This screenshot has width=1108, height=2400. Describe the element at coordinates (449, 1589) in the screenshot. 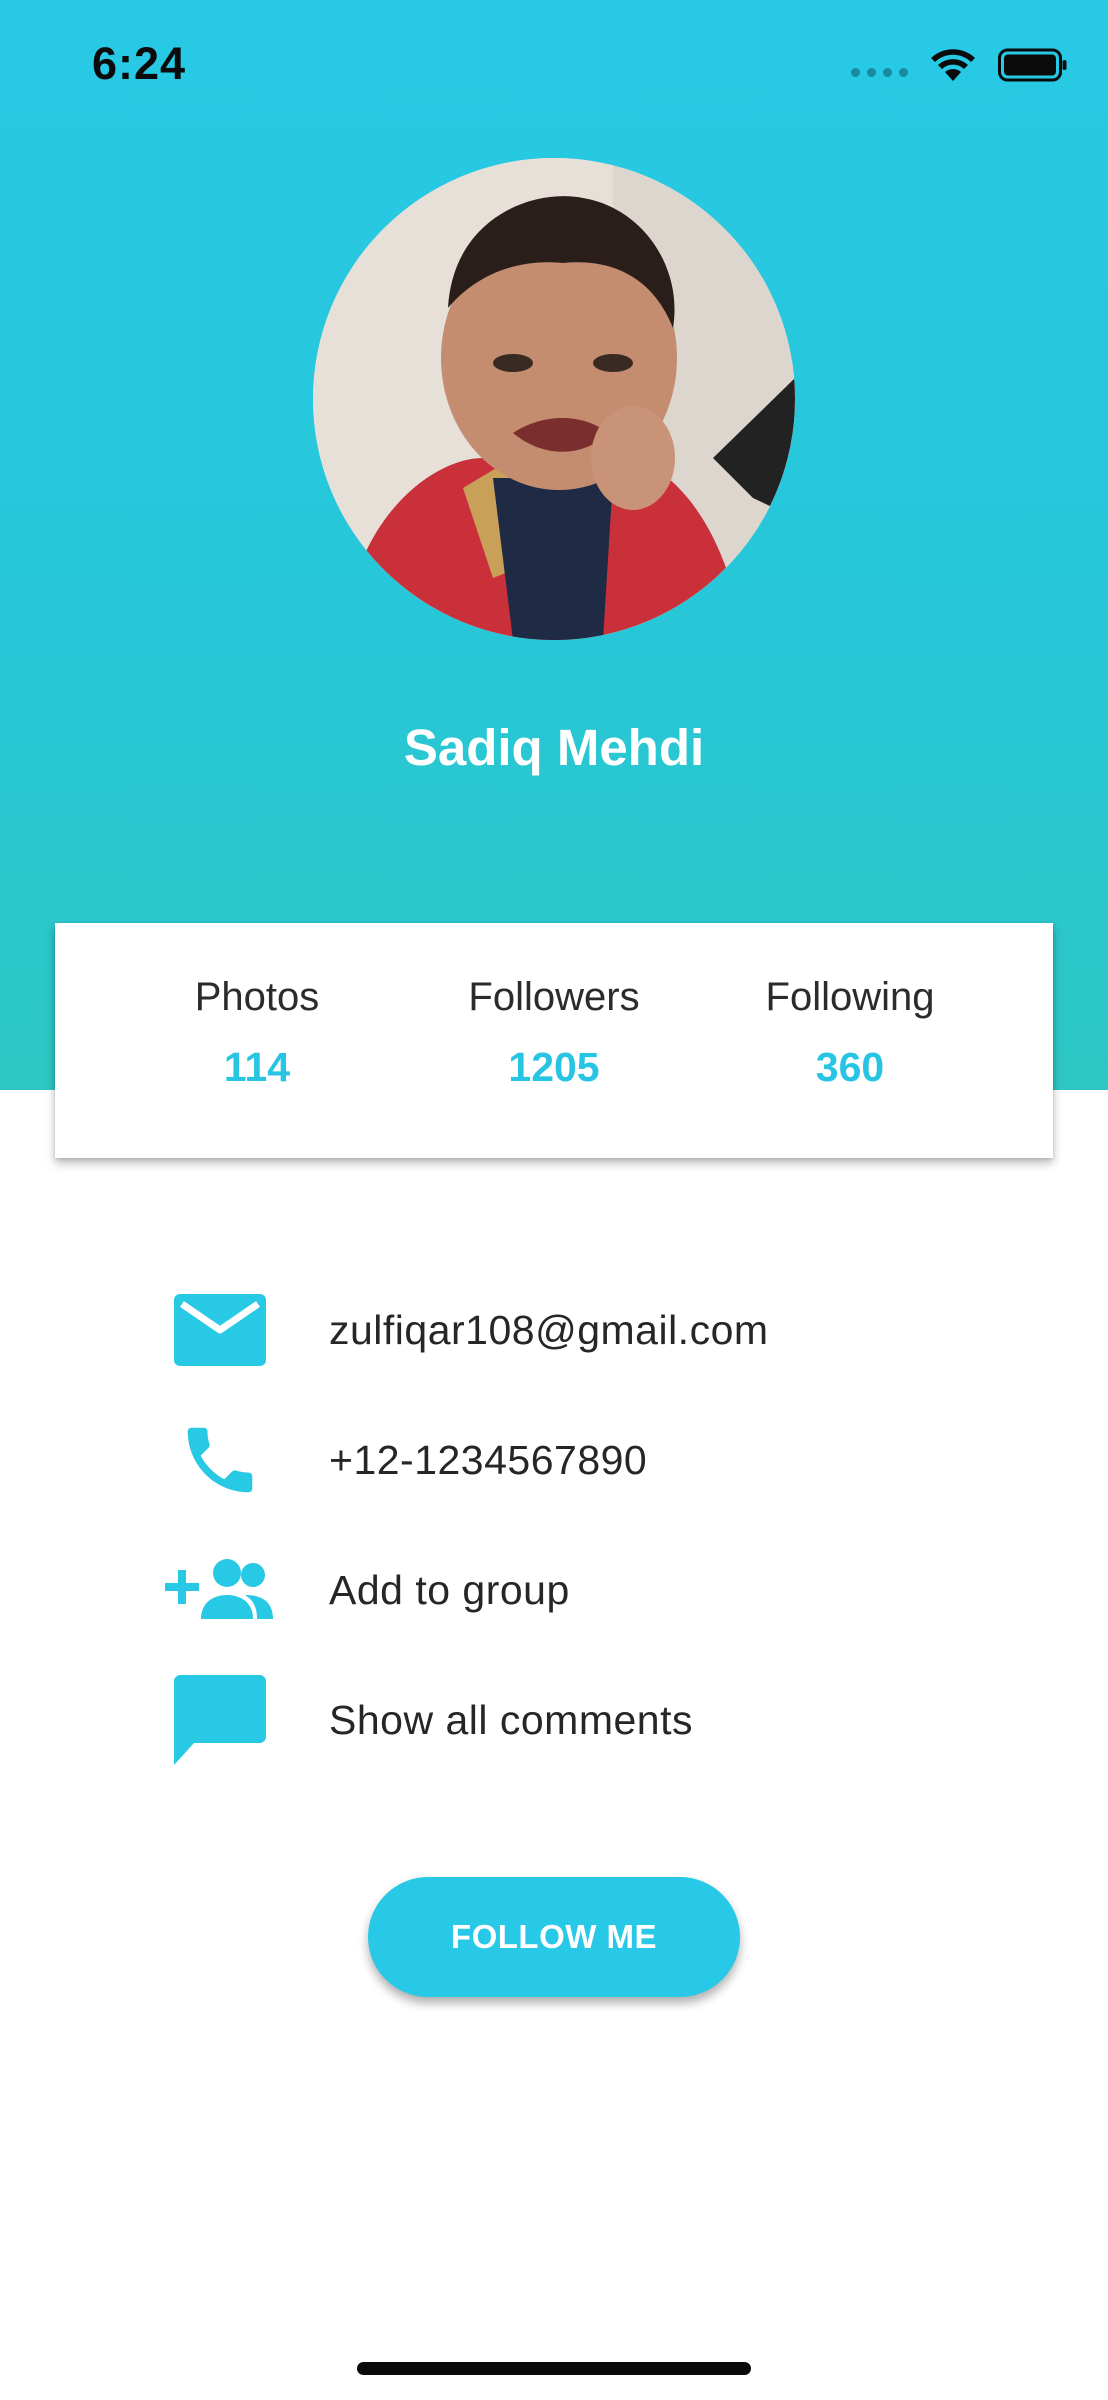

I see `add-group-text: Add to group` at that location.